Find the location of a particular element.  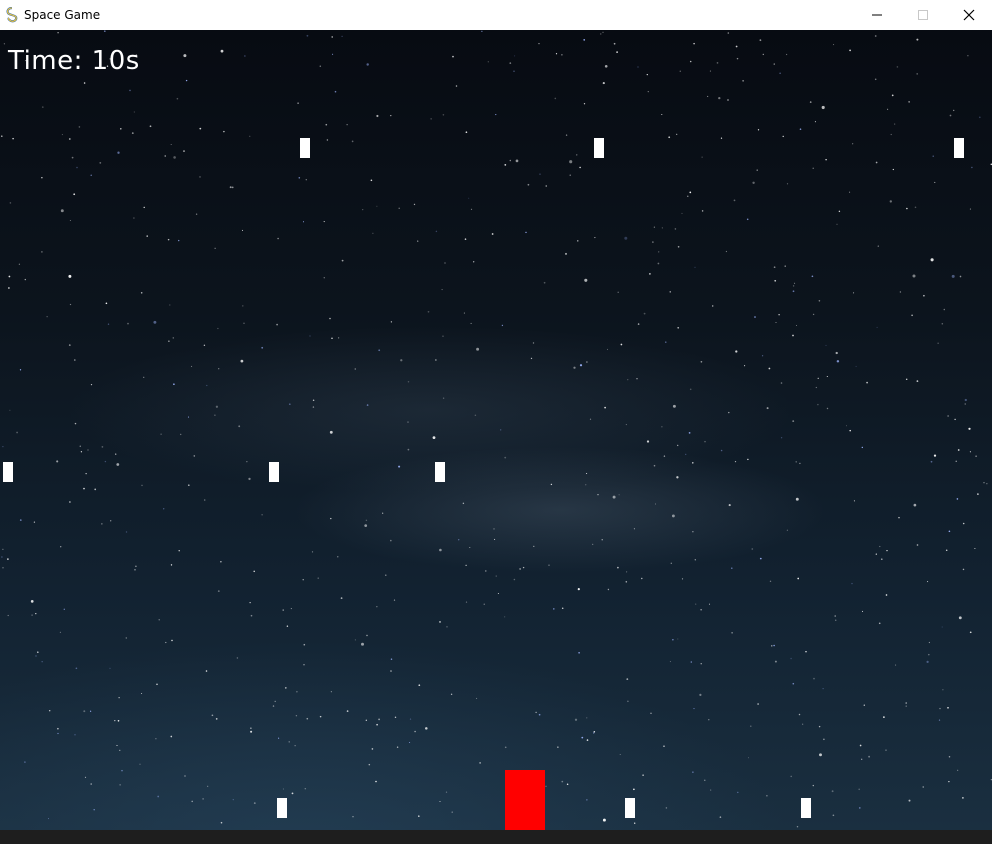

maximize-button is located at coordinates (923, 15).